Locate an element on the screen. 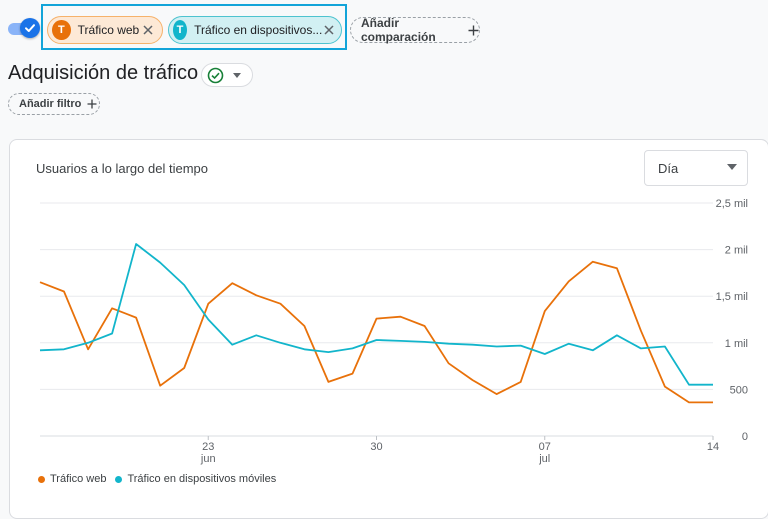 Image resolution: width=768 pixels, height=519 pixels. x-tick-label: 23 is located at coordinates (208, 447).